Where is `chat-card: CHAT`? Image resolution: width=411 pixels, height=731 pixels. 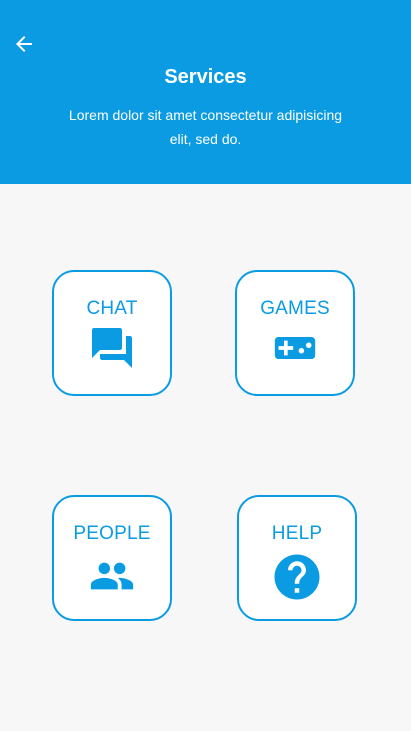 chat-card: CHAT is located at coordinates (112, 333).